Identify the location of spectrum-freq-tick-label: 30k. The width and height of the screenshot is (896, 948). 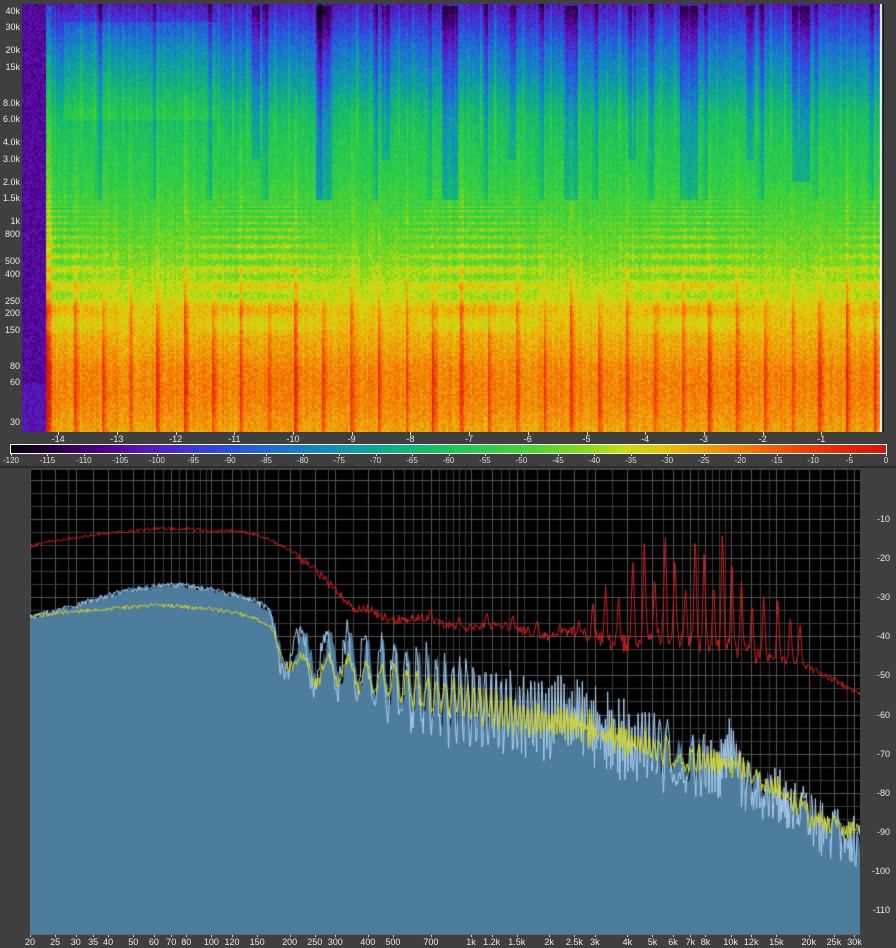
(854, 942).